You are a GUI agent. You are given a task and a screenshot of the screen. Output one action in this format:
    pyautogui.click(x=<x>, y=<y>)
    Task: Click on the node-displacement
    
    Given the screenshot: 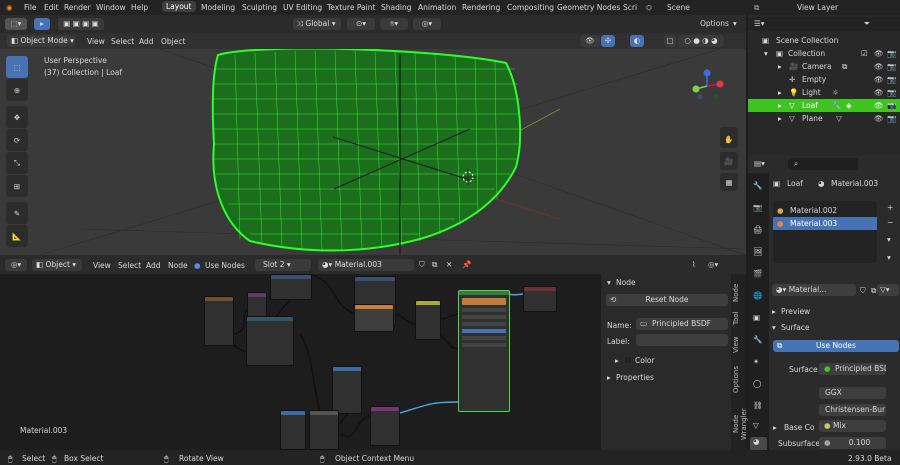 What is the action you would take?
    pyautogui.click(x=324, y=430)
    